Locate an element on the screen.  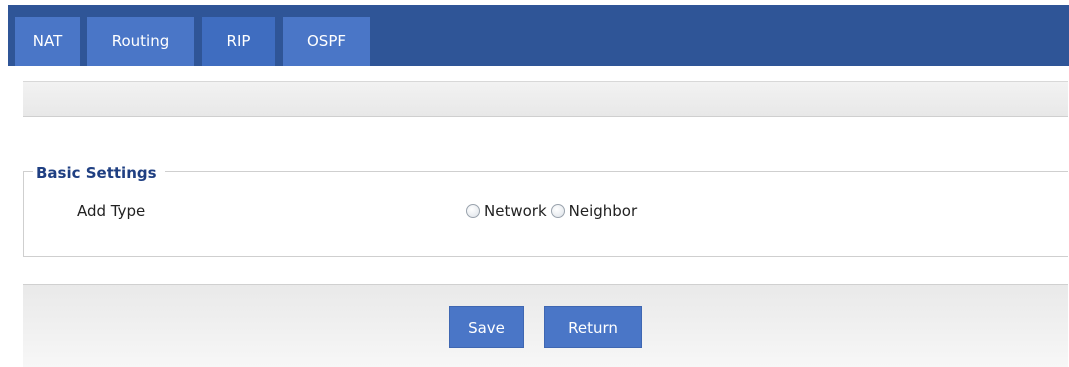
basic-settings-legend: Basic Settings is located at coordinates (99, 173).